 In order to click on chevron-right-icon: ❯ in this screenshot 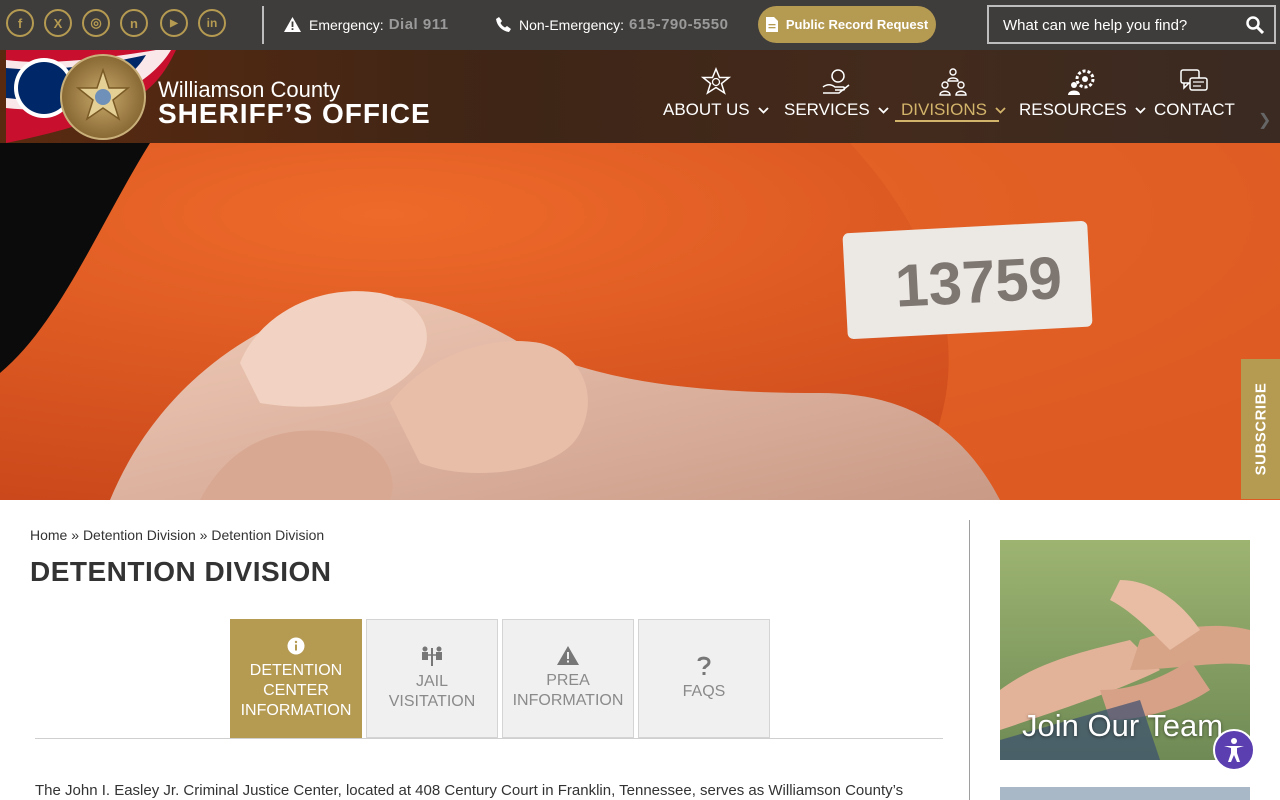, I will do `click(1264, 120)`.